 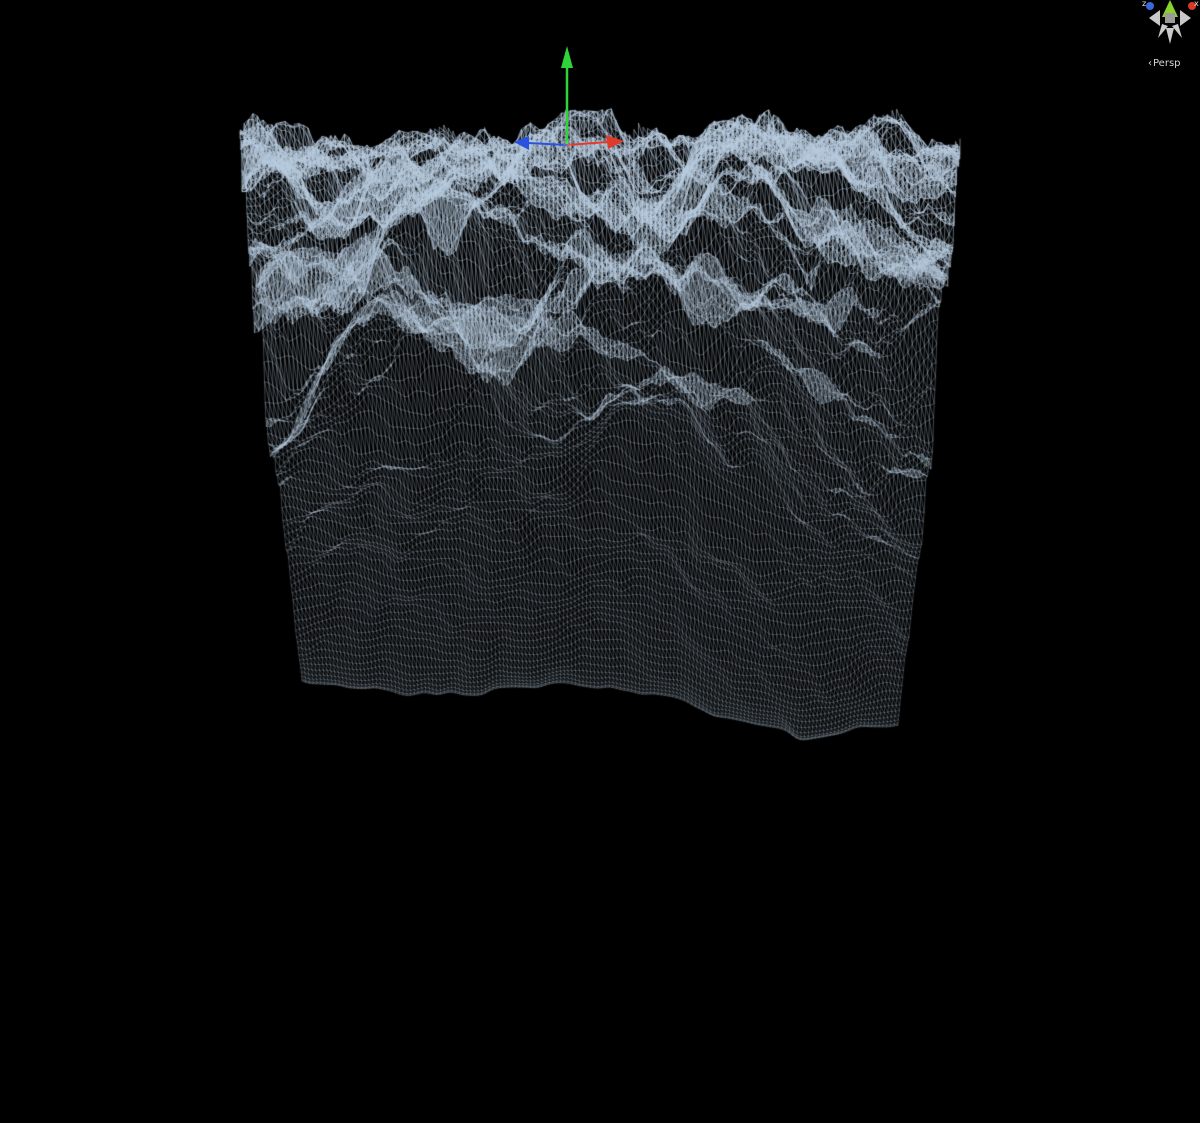 What do you see at coordinates (1144, 4) in the screenshot?
I see `orientation-z-label: z` at bounding box center [1144, 4].